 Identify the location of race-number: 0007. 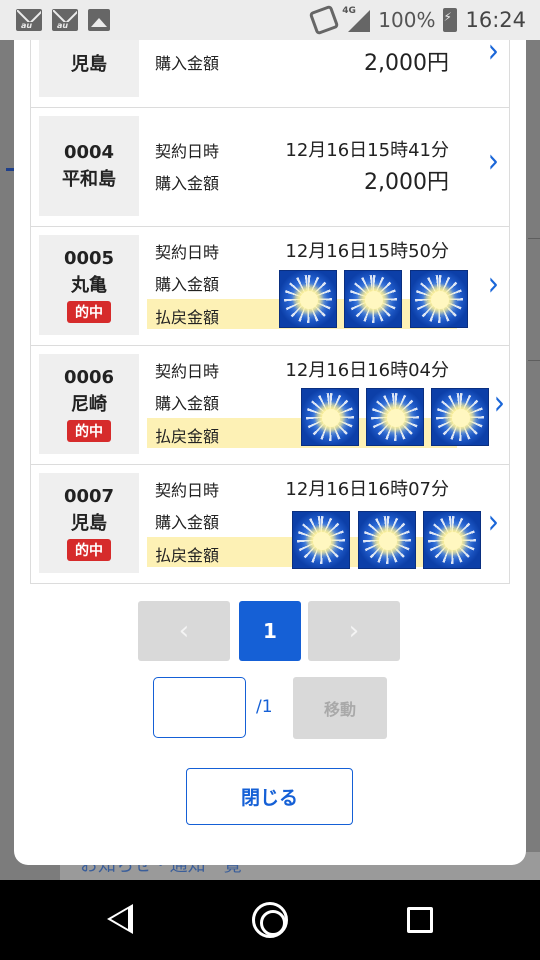
(89, 496).